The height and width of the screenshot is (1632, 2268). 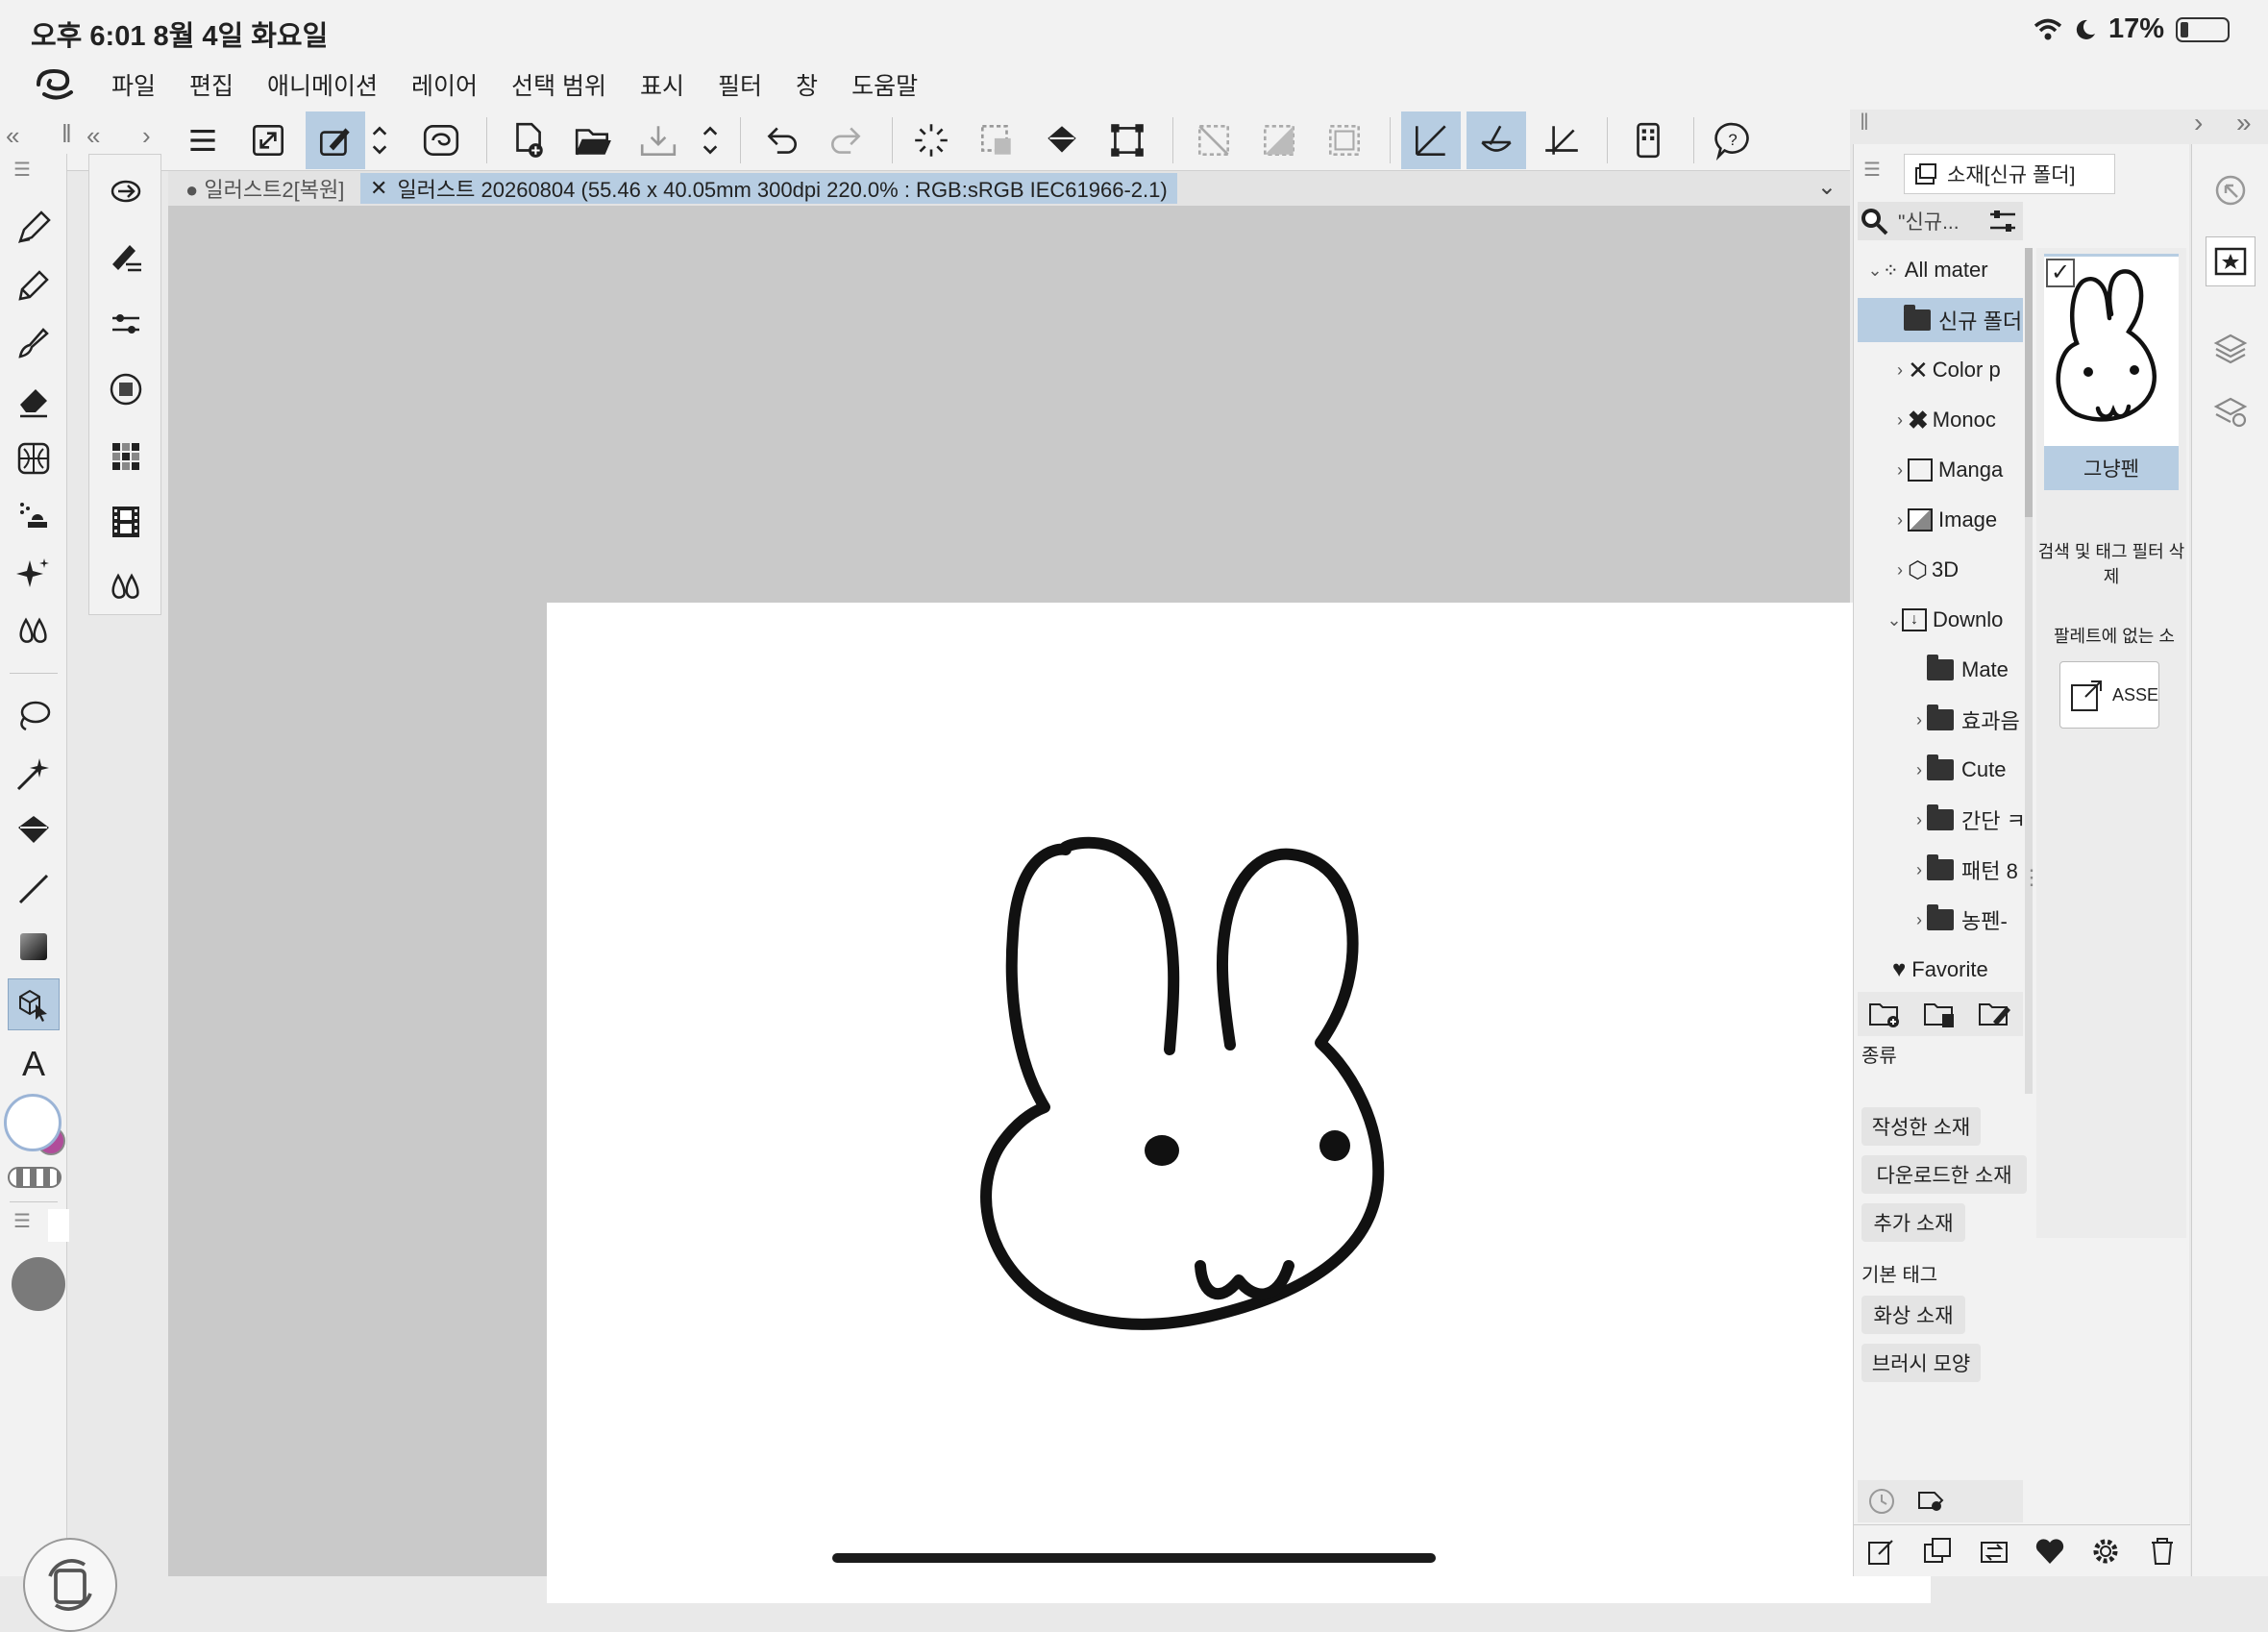 What do you see at coordinates (126, 324) in the screenshot?
I see `subtool-adjust` at bounding box center [126, 324].